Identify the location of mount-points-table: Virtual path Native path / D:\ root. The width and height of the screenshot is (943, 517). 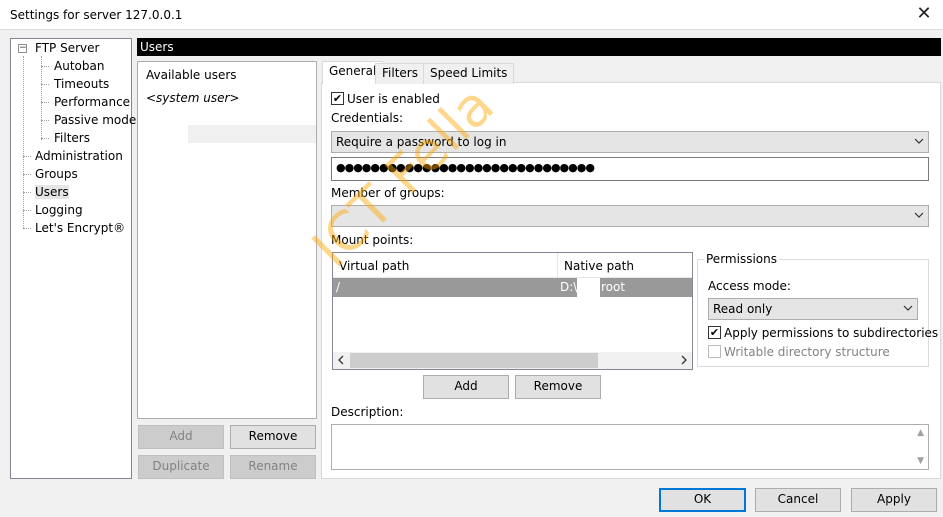
(512, 311).